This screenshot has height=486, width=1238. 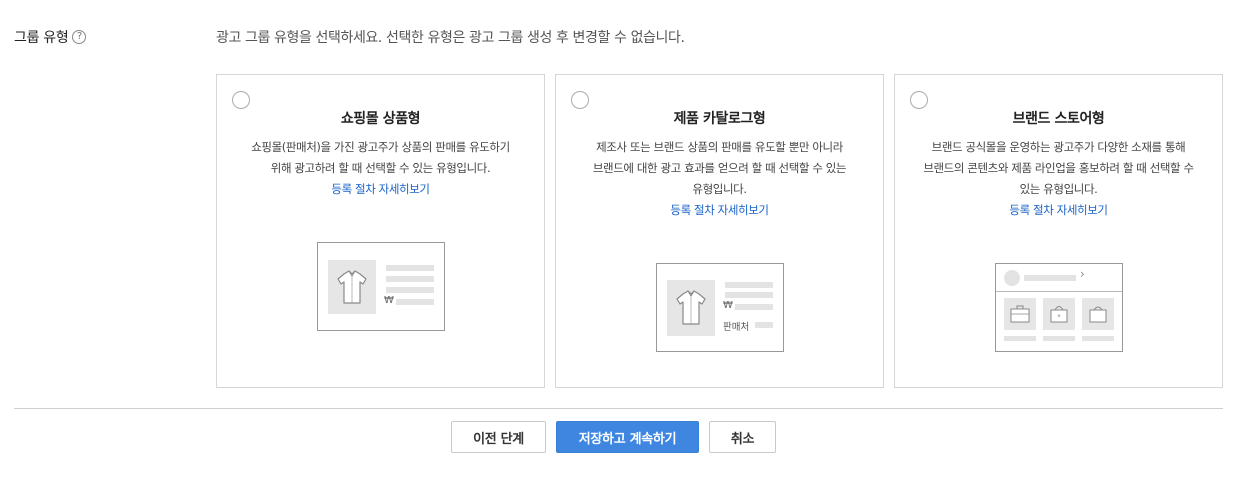 I want to click on card-title: 브랜드 스토어형, so click(x=1058, y=119).